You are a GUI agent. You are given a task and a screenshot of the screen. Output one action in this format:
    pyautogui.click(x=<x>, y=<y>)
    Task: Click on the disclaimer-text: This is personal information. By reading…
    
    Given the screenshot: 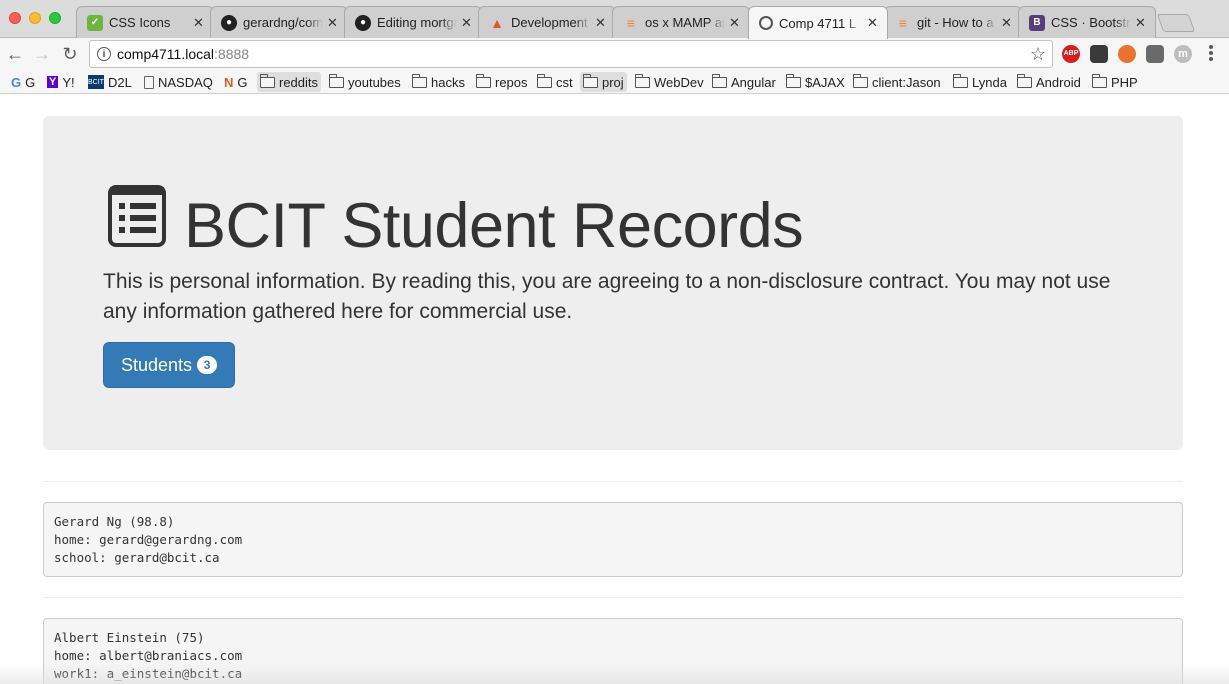 What is the action you would take?
    pyautogui.click(x=607, y=296)
    